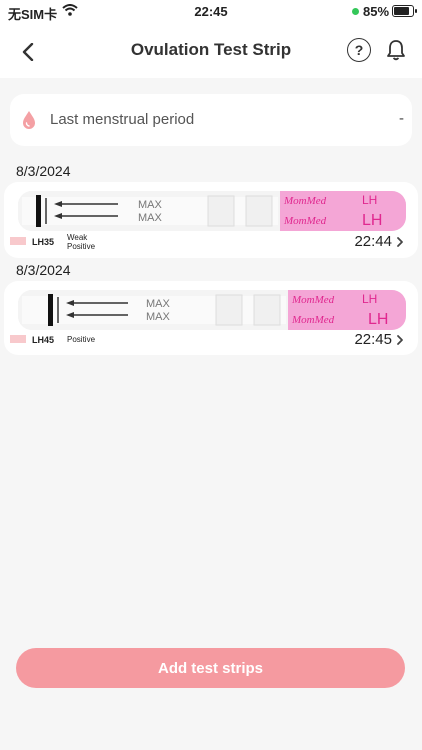  Describe the element at coordinates (211, 120) in the screenshot. I see `last-period-row: Last menstrual period -` at that location.